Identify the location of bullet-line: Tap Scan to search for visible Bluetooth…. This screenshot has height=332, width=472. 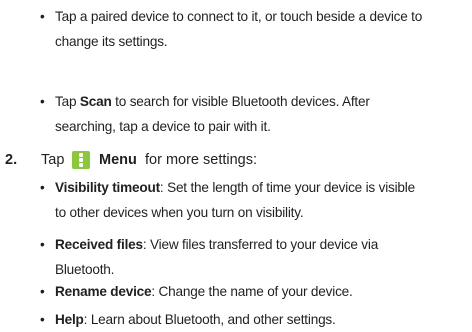
(254, 101).